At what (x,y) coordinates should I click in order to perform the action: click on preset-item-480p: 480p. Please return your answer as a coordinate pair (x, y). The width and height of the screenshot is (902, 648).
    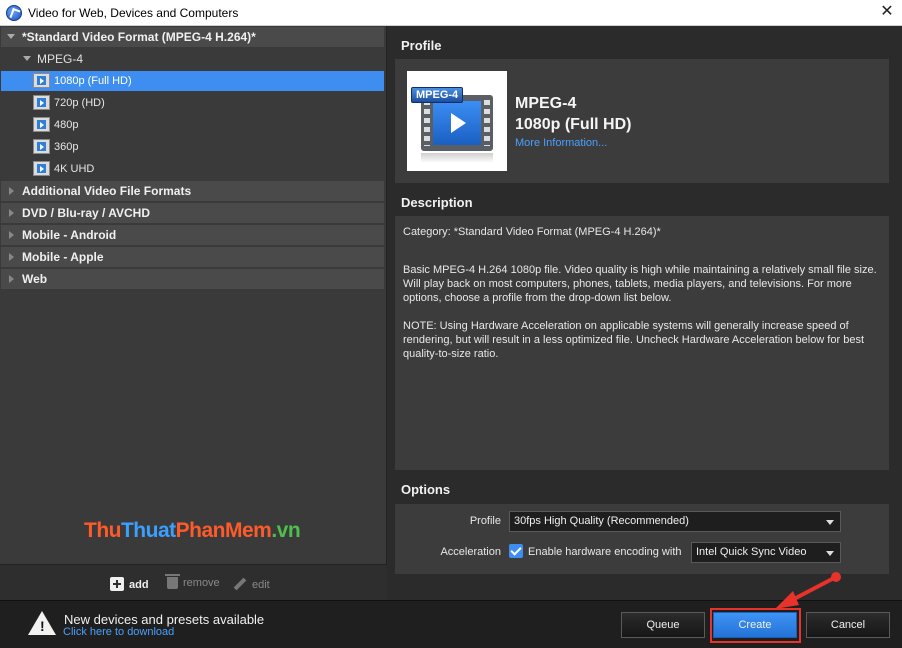
    Looking at the image, I should click on (192, 125).